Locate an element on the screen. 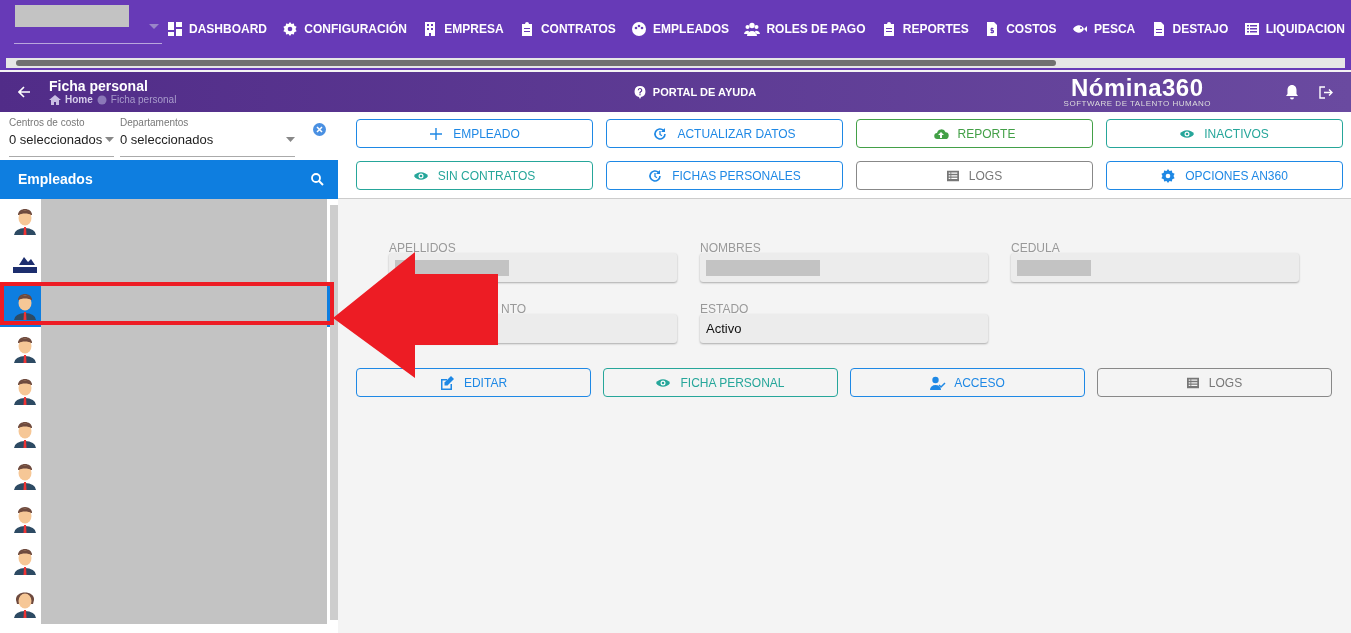 This screenshot has height=633, width=1351. logo-tagline: SOFTWARE DE TALENTO HUMANO is located at coordinates (1137, 104).